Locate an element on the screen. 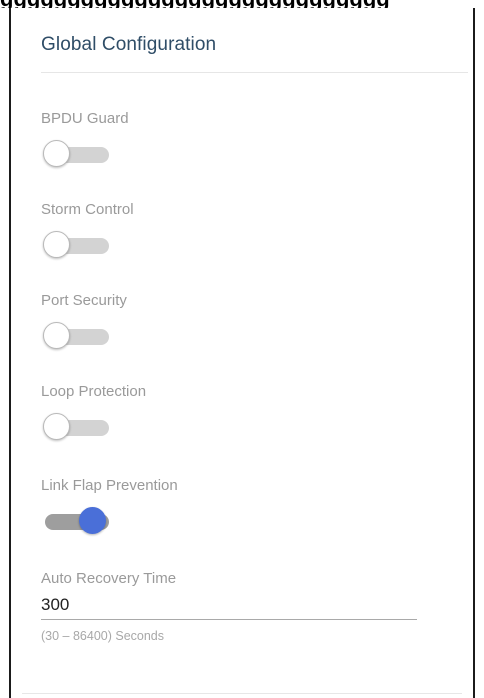 The width and height of the screenshot is (484, 698). setting-link-flap-prevention: Link Flap Prevention is located at coordinates (109, 506).